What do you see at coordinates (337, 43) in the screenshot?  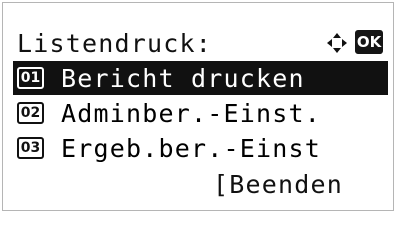 I see `four-way-arrow-icon` at bounding box center [337, 43].